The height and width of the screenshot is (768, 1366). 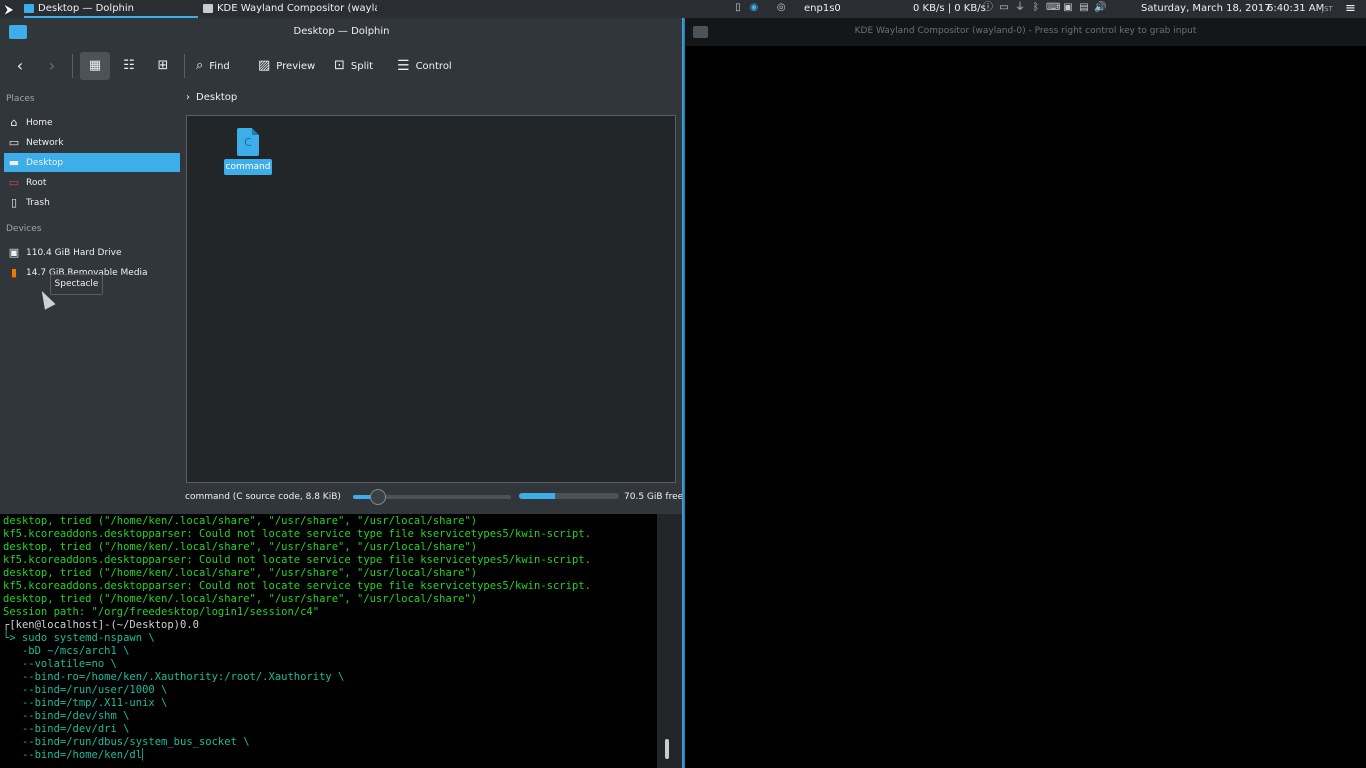 I want to click on terminal-line: --bind=/dev/shm \, so click(x=66, y=716).